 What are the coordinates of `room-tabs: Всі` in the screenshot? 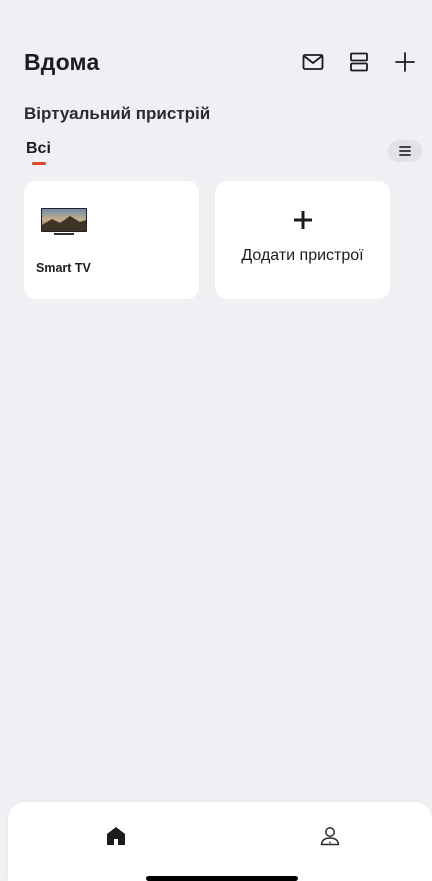 It's located at (223, 151).